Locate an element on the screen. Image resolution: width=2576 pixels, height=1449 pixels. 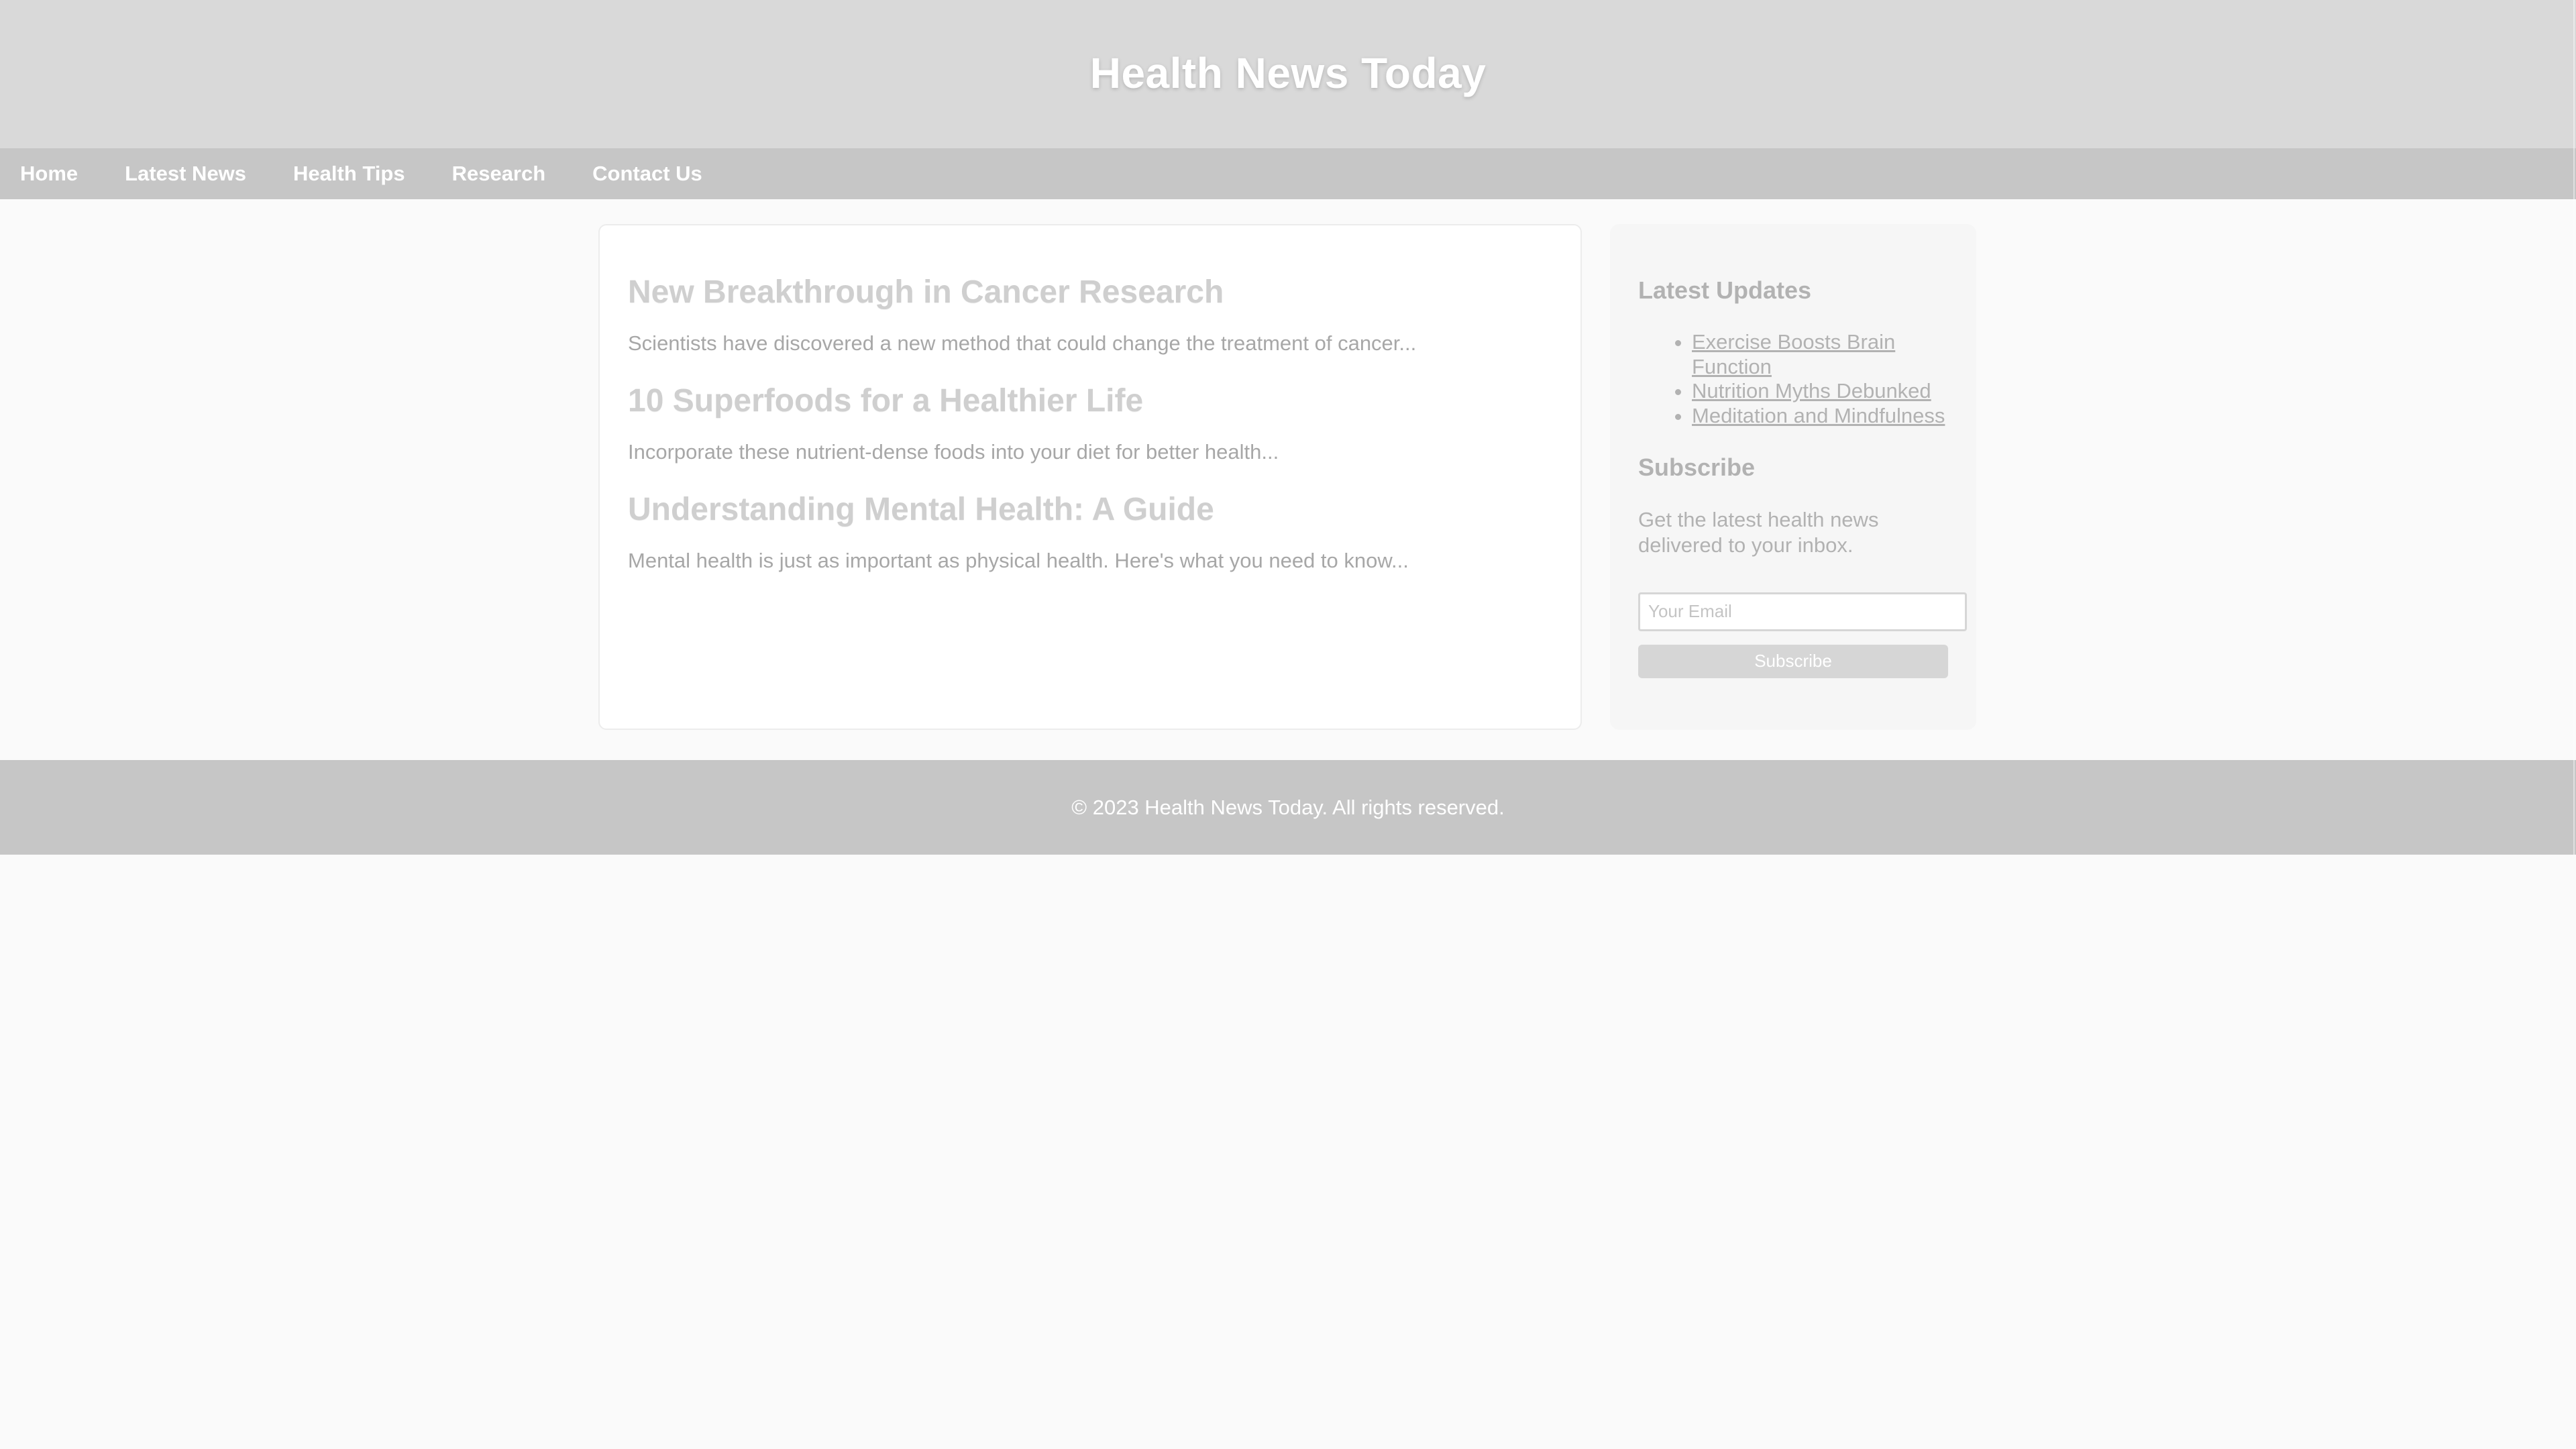
subscribe-button: Subscribe is located at coordinates (1793, 661).